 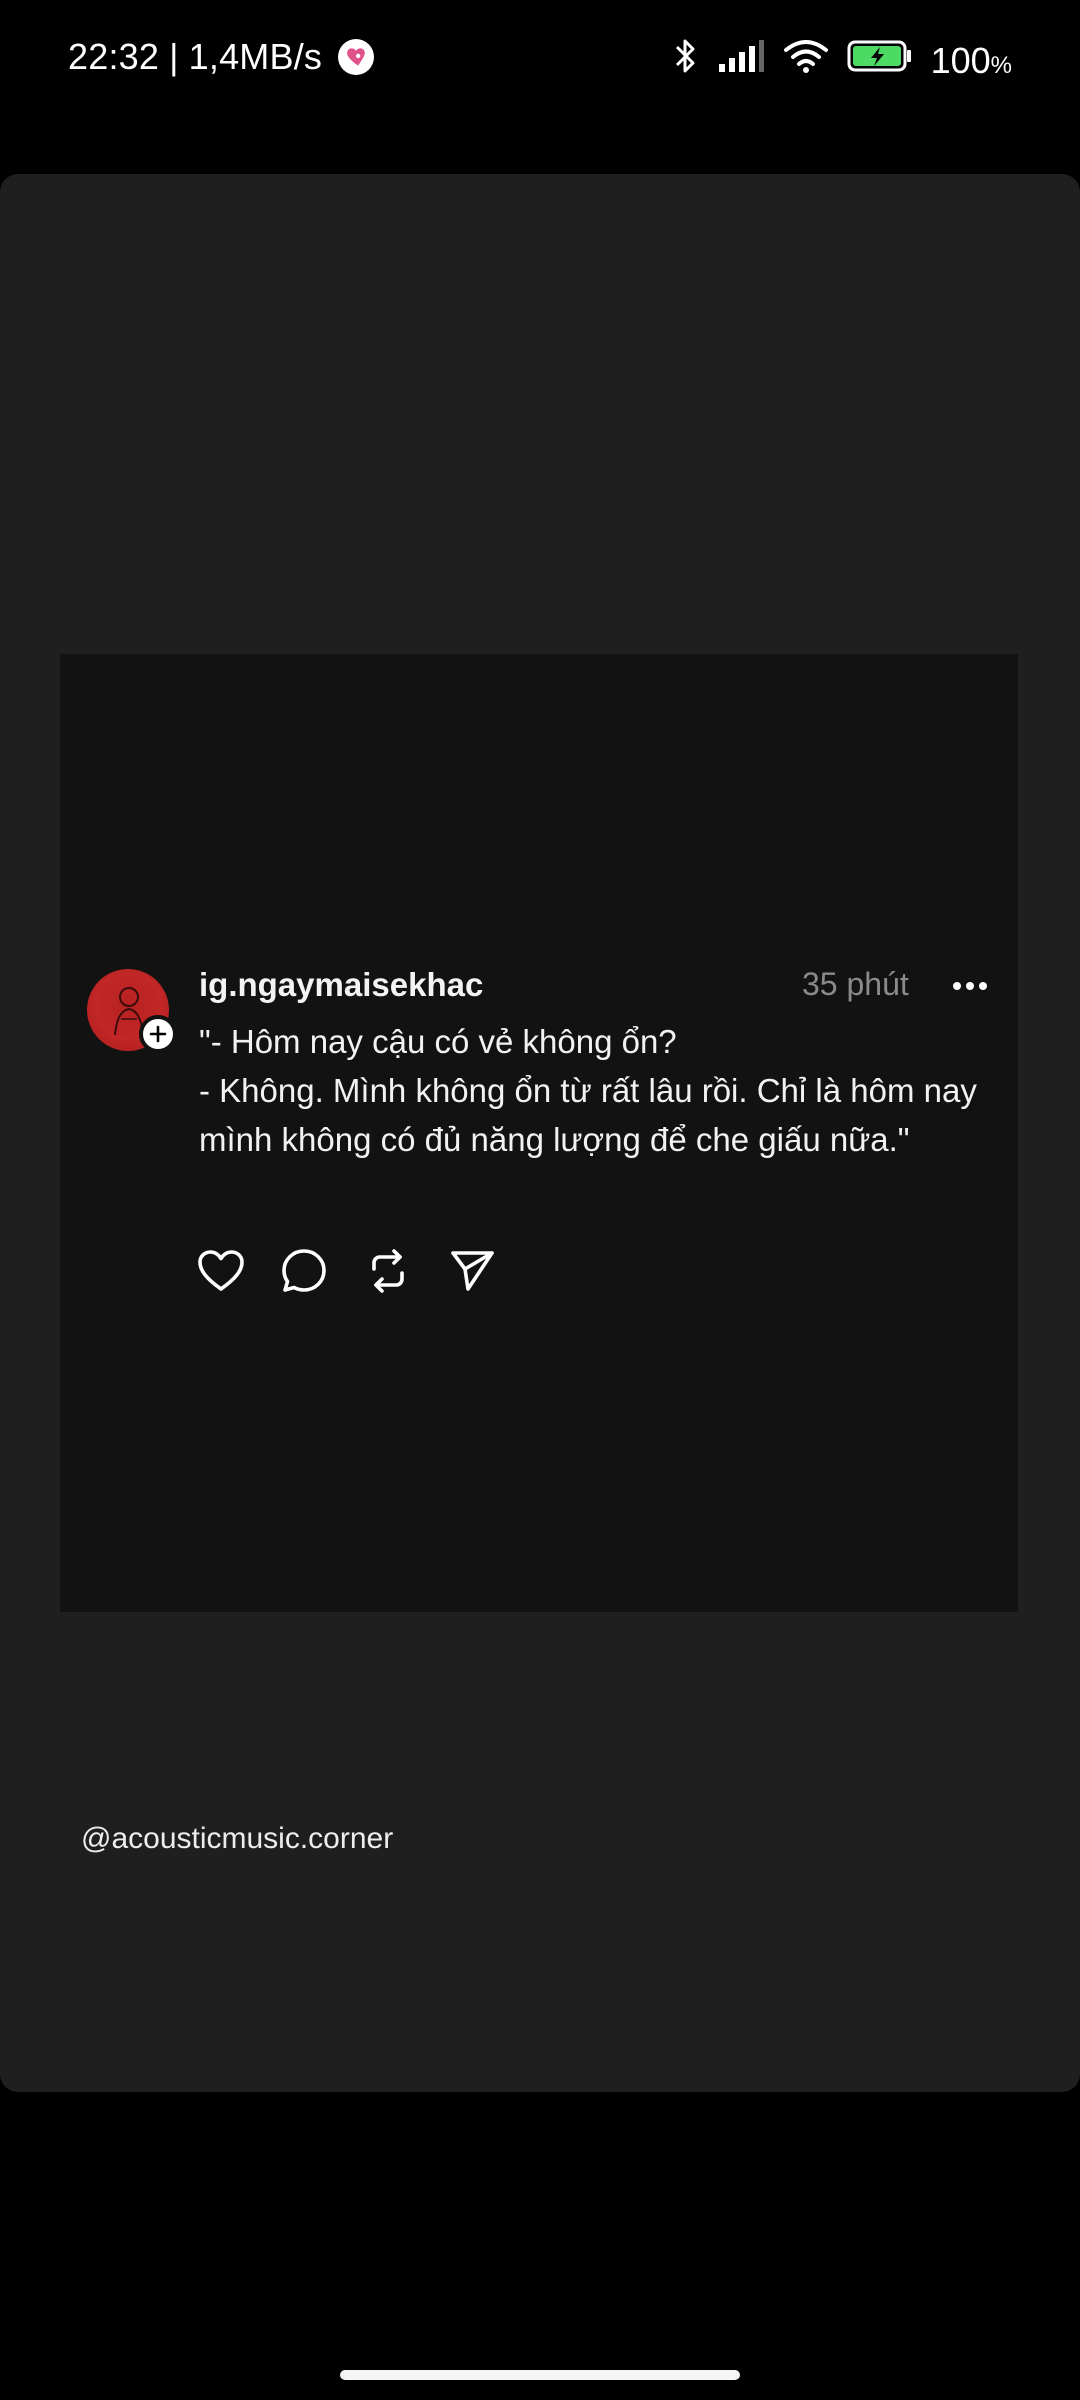 I want to click on more-options-icon, so click(x=970, y=986).